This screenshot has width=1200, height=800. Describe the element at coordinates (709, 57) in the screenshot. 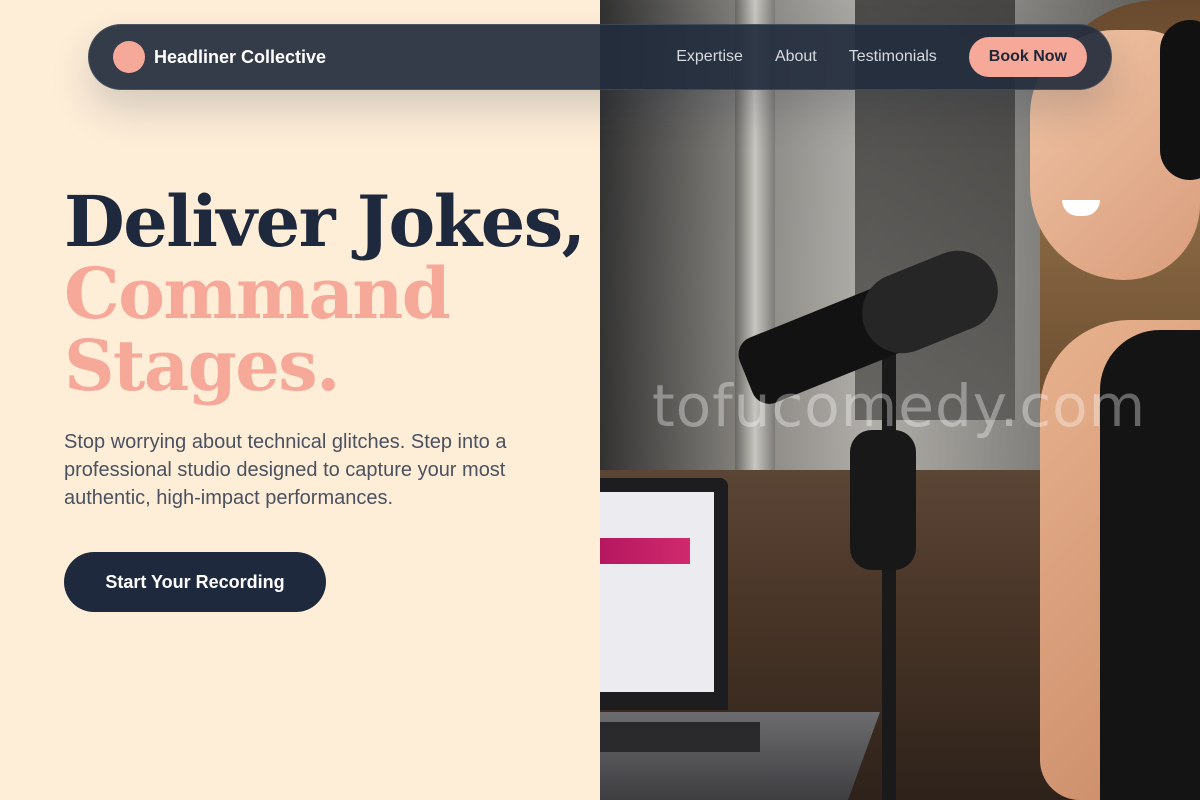

I see `nav-link-expertise: Expertise` at that location.